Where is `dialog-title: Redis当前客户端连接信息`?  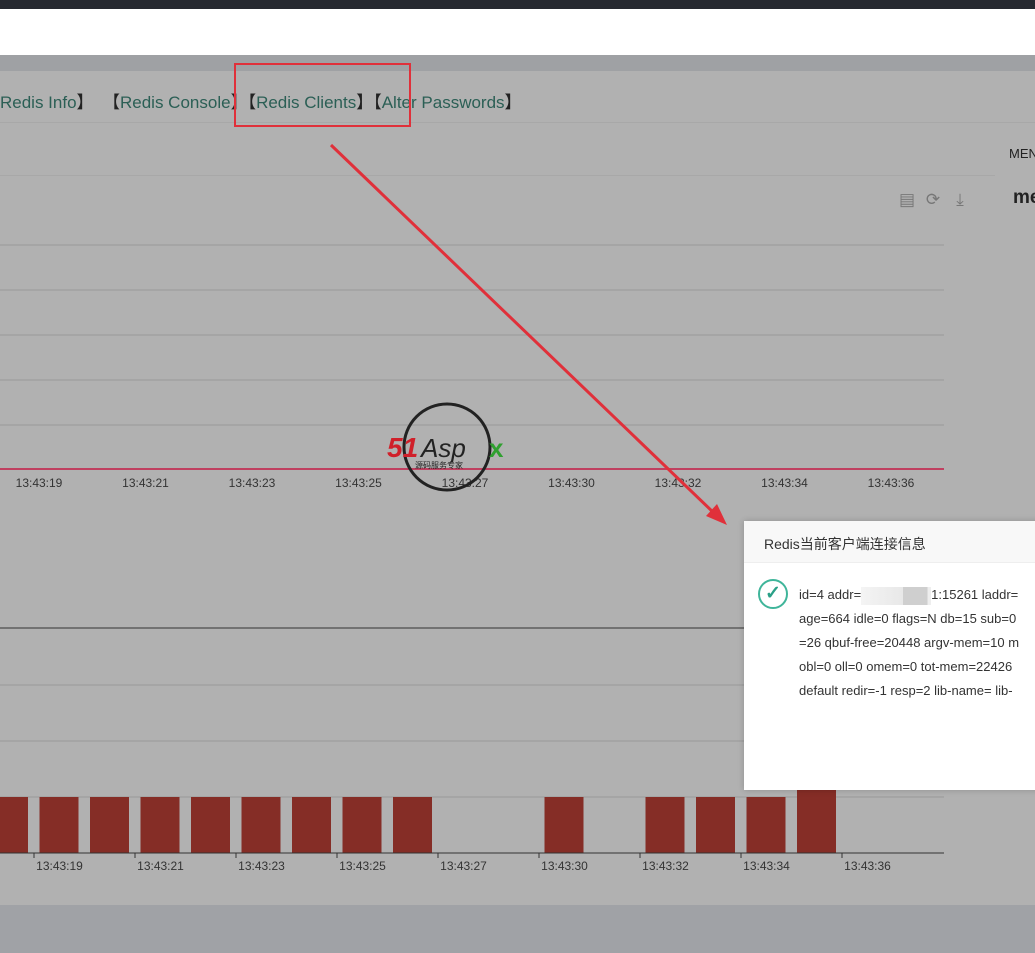
dialog-title: Redis当前客户端连接信息 is located at coordinates (889, 542).